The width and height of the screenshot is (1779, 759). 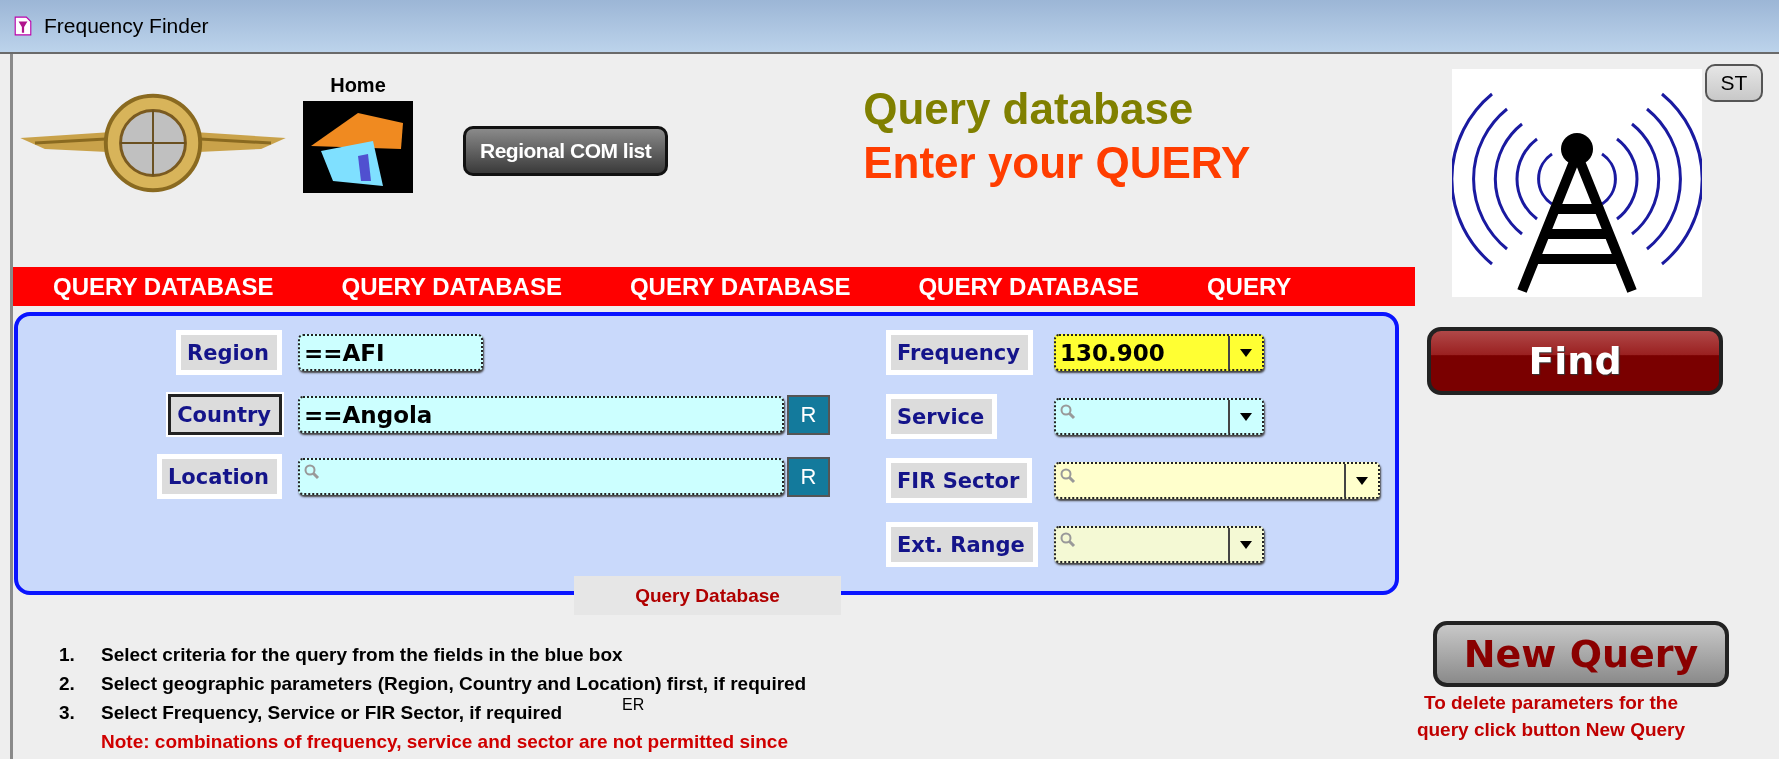 What do you see at coordinates (1249, 286) in the screenshot?
I see `banner-text: QUERY` at bounding box center [1249, 286].